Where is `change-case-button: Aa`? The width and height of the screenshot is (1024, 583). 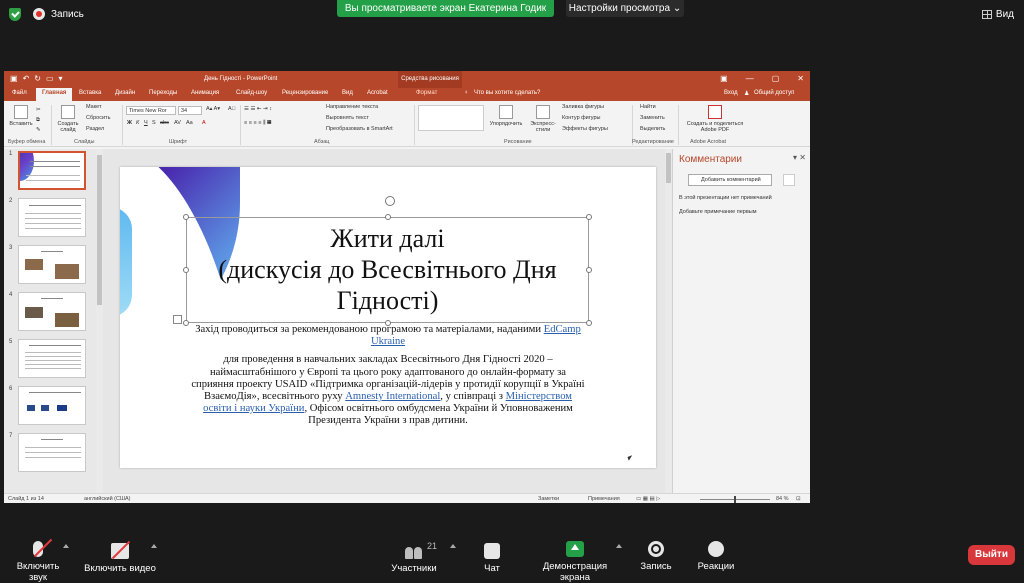
change-case-button: Aa is located at coordinates (189, 123).